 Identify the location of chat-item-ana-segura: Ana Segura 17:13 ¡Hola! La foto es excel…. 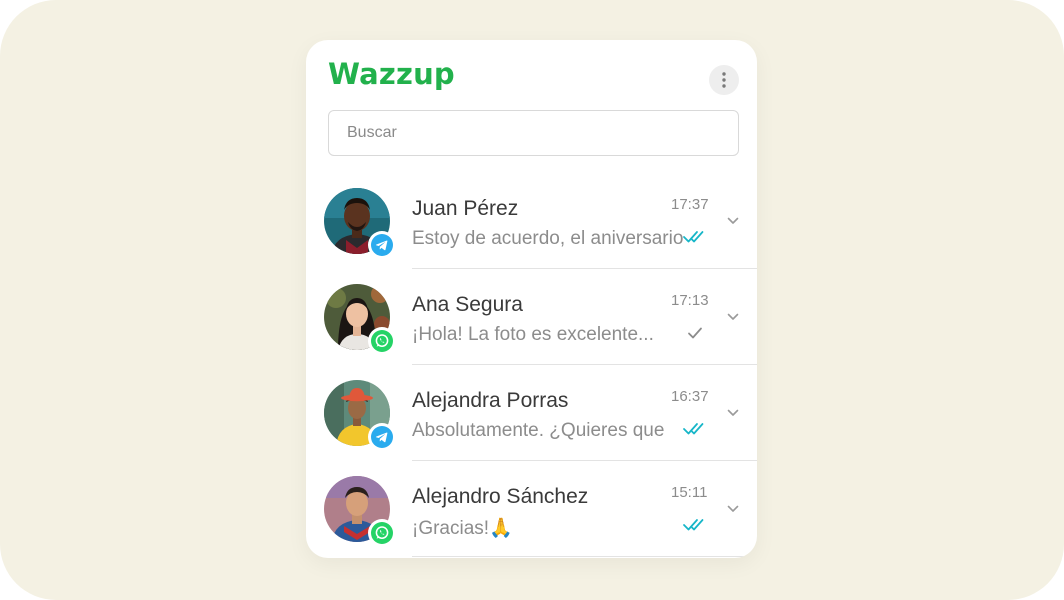
(531, 317).